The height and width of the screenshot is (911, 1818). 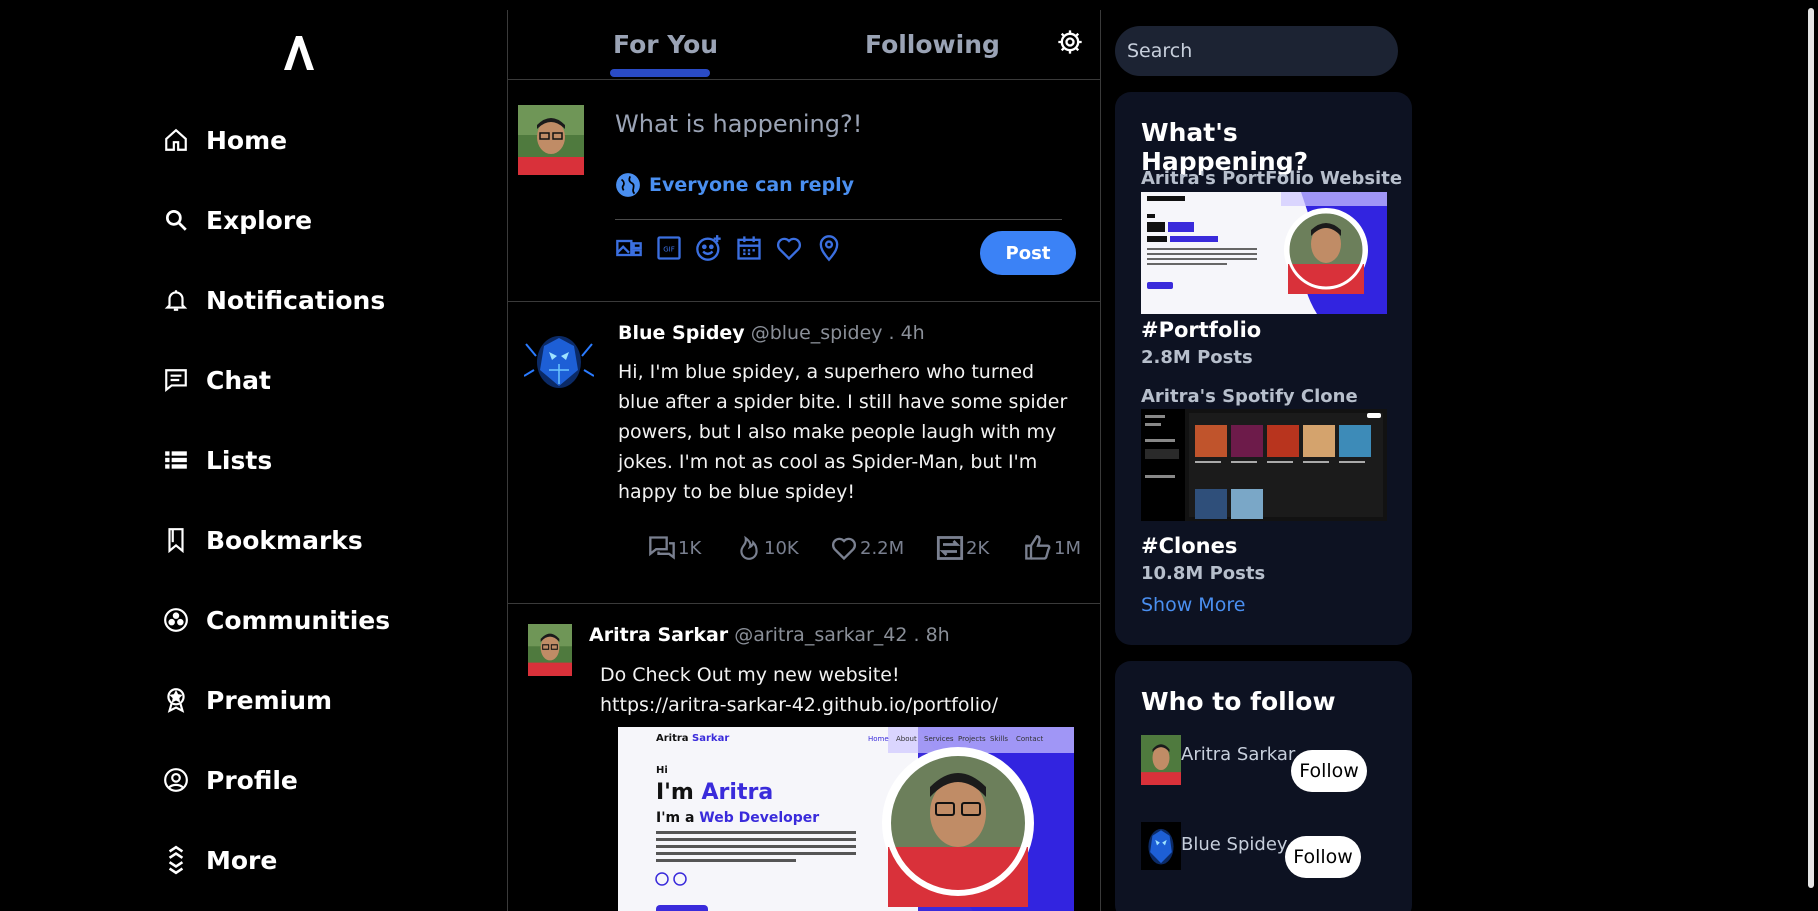 What do you see at coordinates (692, 738) in the screenshot?
I see `preview-brand: Aritra Sarkar` at bounding box center [692, 738].